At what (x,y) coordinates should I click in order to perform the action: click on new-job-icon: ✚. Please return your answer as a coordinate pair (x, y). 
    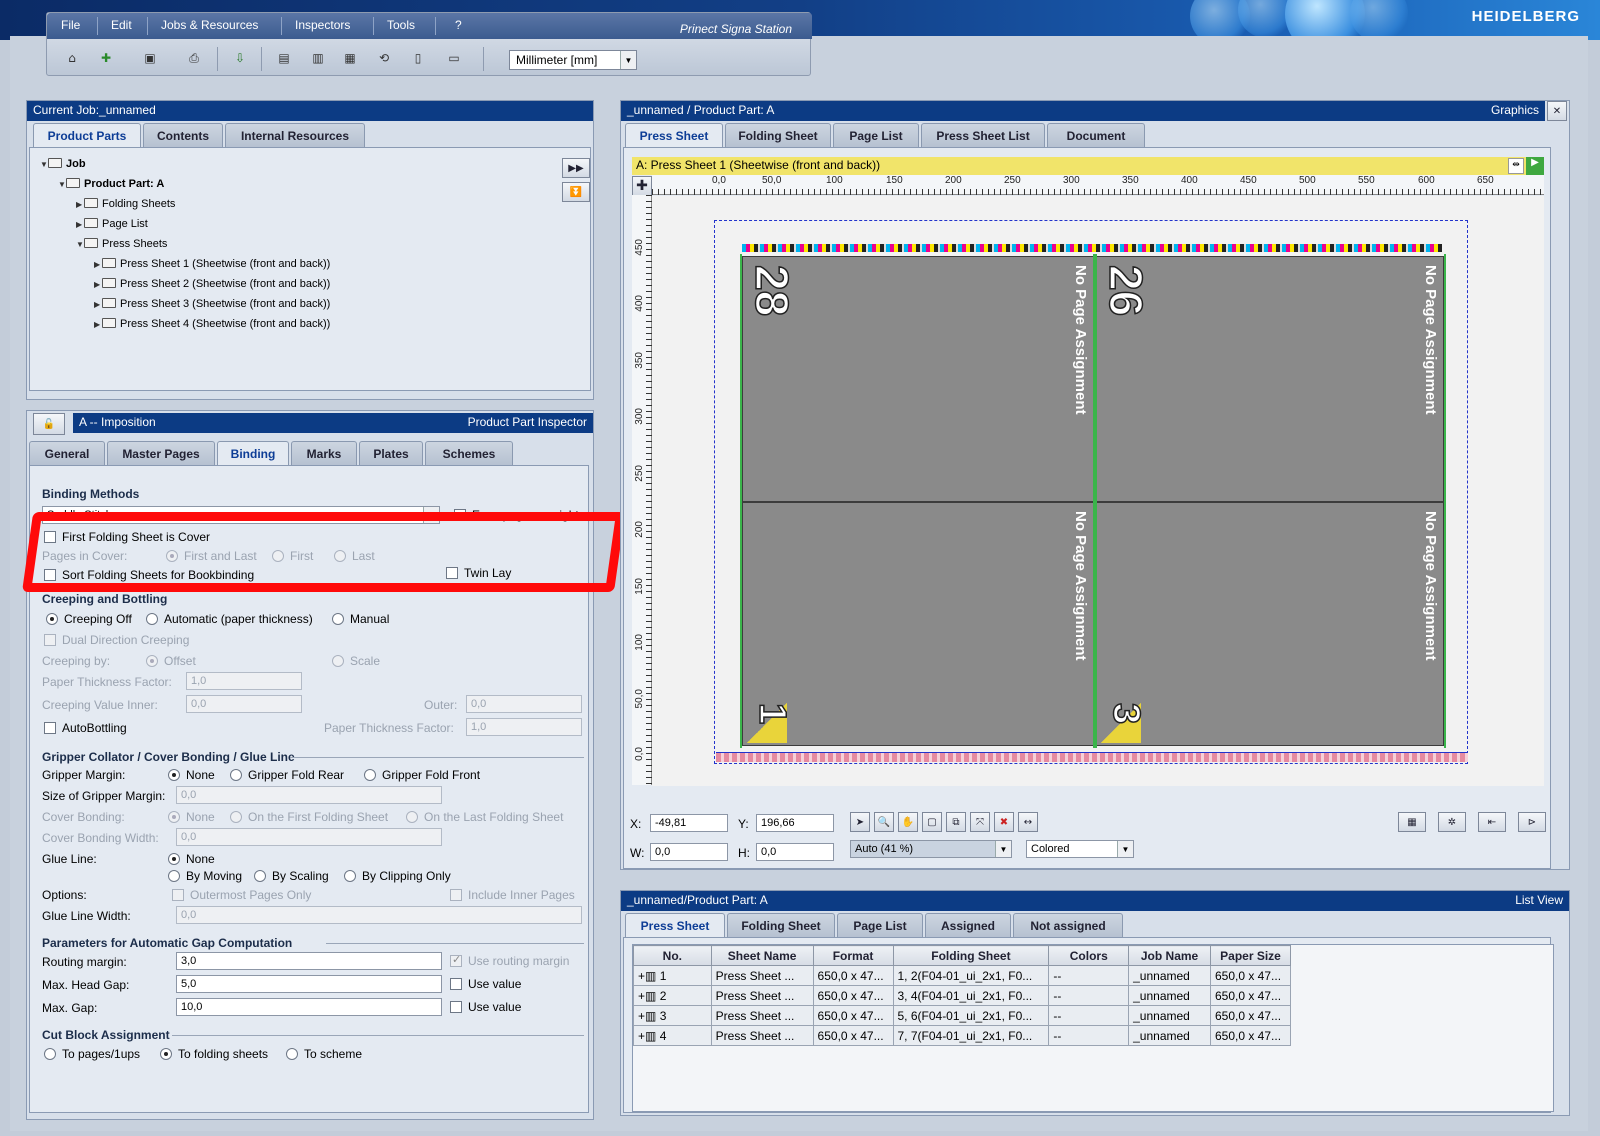
    Looking at the image, I should click on (106, 58).